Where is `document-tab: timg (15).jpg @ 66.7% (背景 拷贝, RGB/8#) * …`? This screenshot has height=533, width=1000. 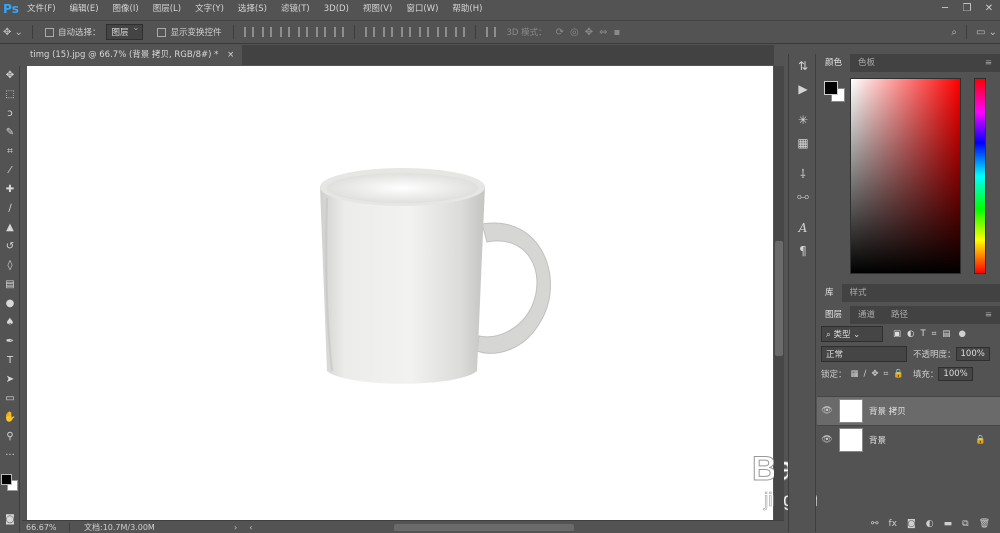
document-tab: timg (15).jpg @ 66.7% (背景 拷贝, RGB/8#) * … is located at coordinates (132, 55).